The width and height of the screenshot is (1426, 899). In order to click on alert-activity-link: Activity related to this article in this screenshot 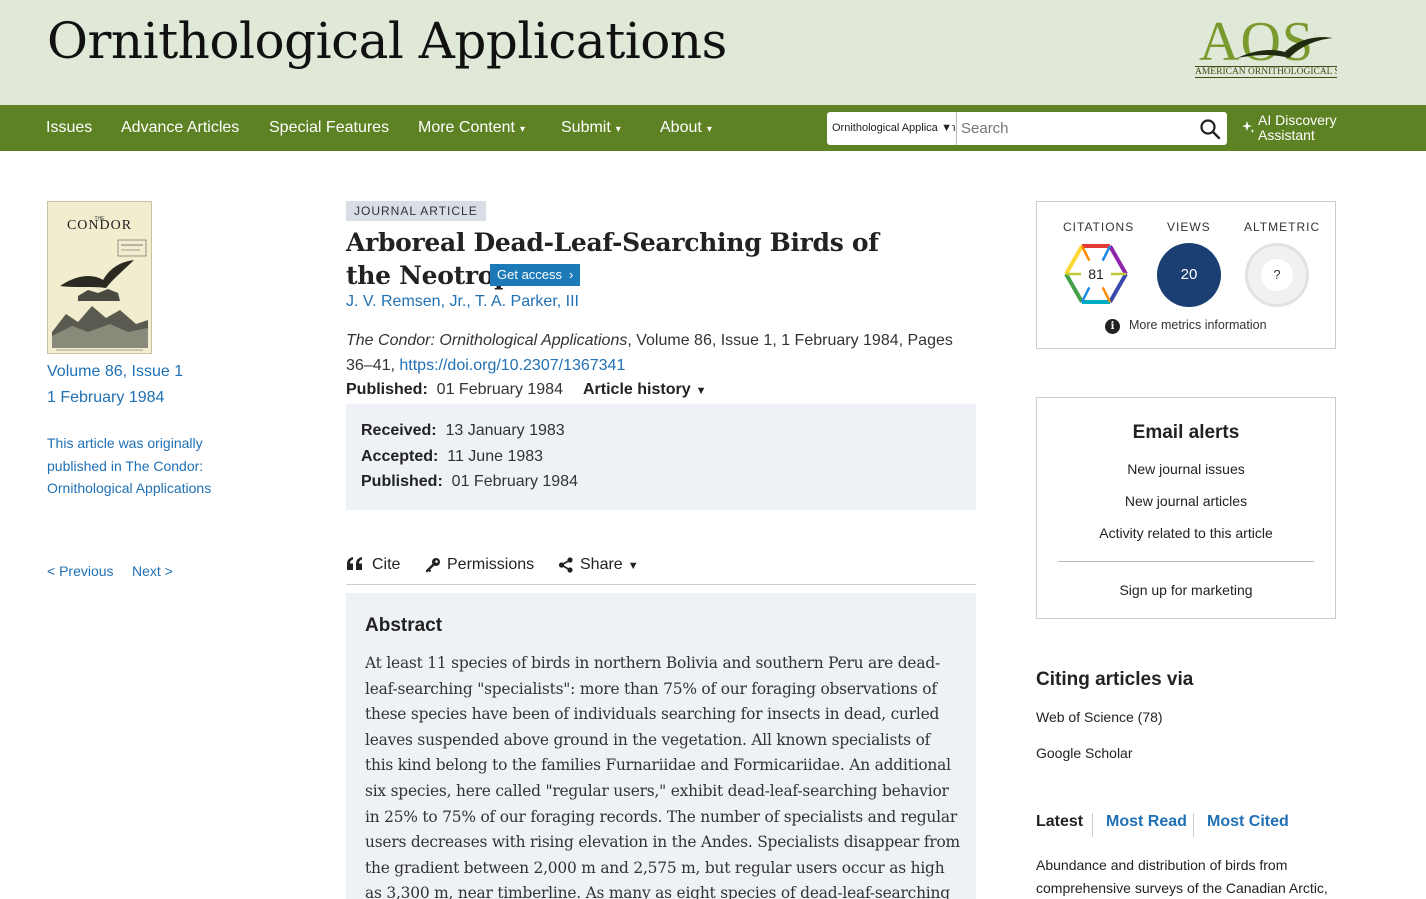, I will do `click(1186, 533)`.